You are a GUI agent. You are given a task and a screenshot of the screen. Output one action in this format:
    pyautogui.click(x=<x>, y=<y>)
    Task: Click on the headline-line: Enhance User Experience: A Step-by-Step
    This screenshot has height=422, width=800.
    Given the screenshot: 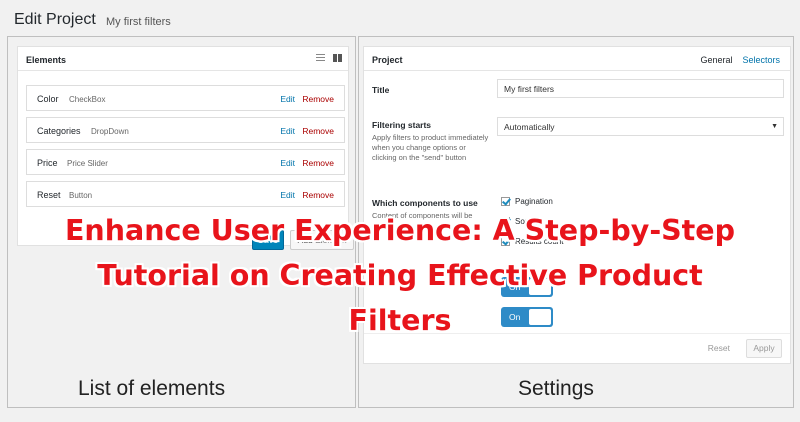 What is the action you would take?
    pyautogui.click(x=400, y=230)
    